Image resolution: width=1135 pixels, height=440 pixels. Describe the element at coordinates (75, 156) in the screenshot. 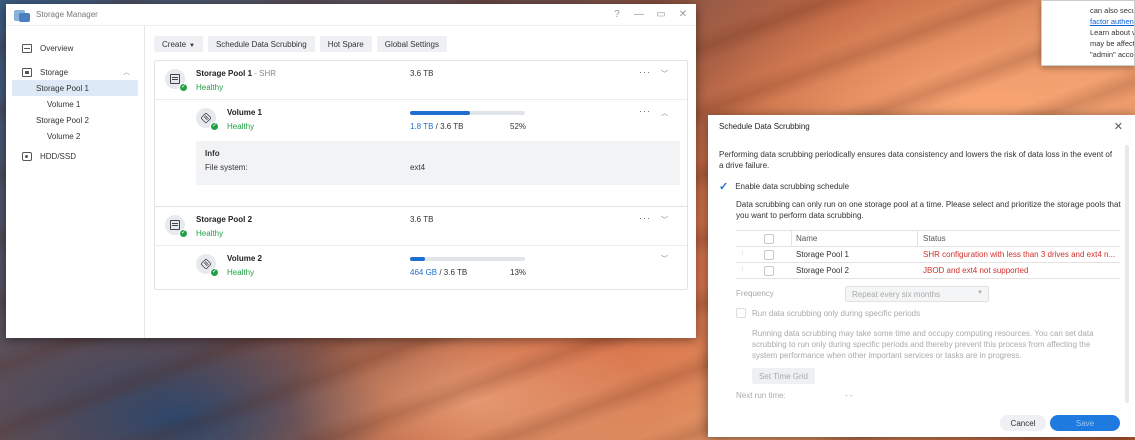

I see `sidebar-item-hdd-ssd: HDD/SSD` at that location.